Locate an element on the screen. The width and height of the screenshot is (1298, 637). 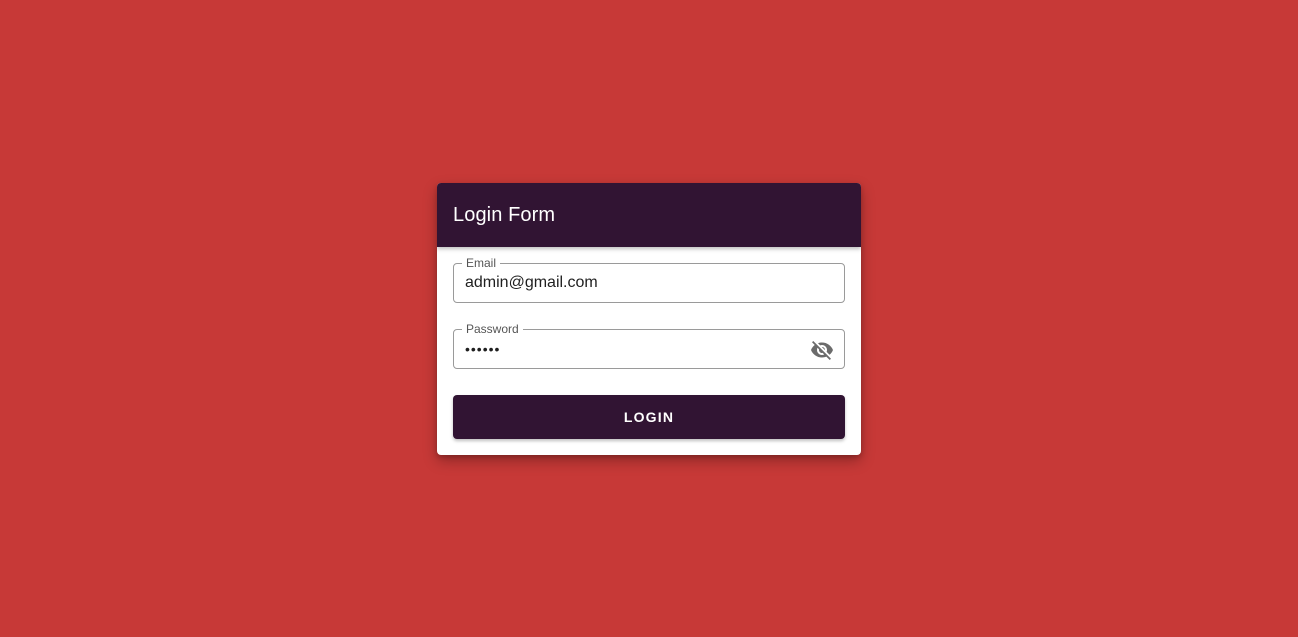
visibility-off-icon is located at coordinates (822, 350).